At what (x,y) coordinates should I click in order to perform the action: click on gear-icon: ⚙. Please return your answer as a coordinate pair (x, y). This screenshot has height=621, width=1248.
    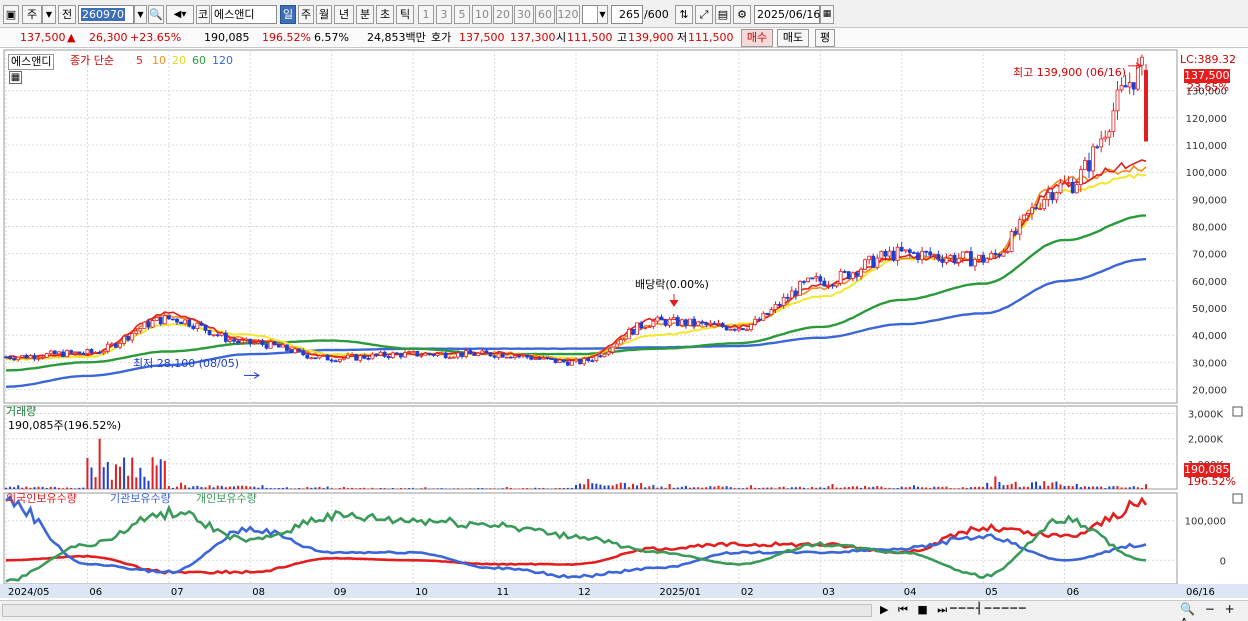
    Looking at the image, I should click on (742, 14).